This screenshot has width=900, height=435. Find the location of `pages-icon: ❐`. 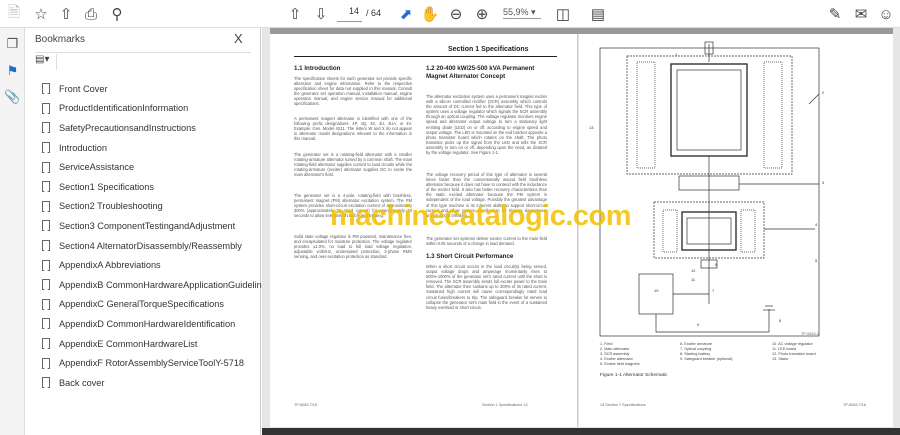

pages-icon: ❐ is located at coordinates (12, 44).